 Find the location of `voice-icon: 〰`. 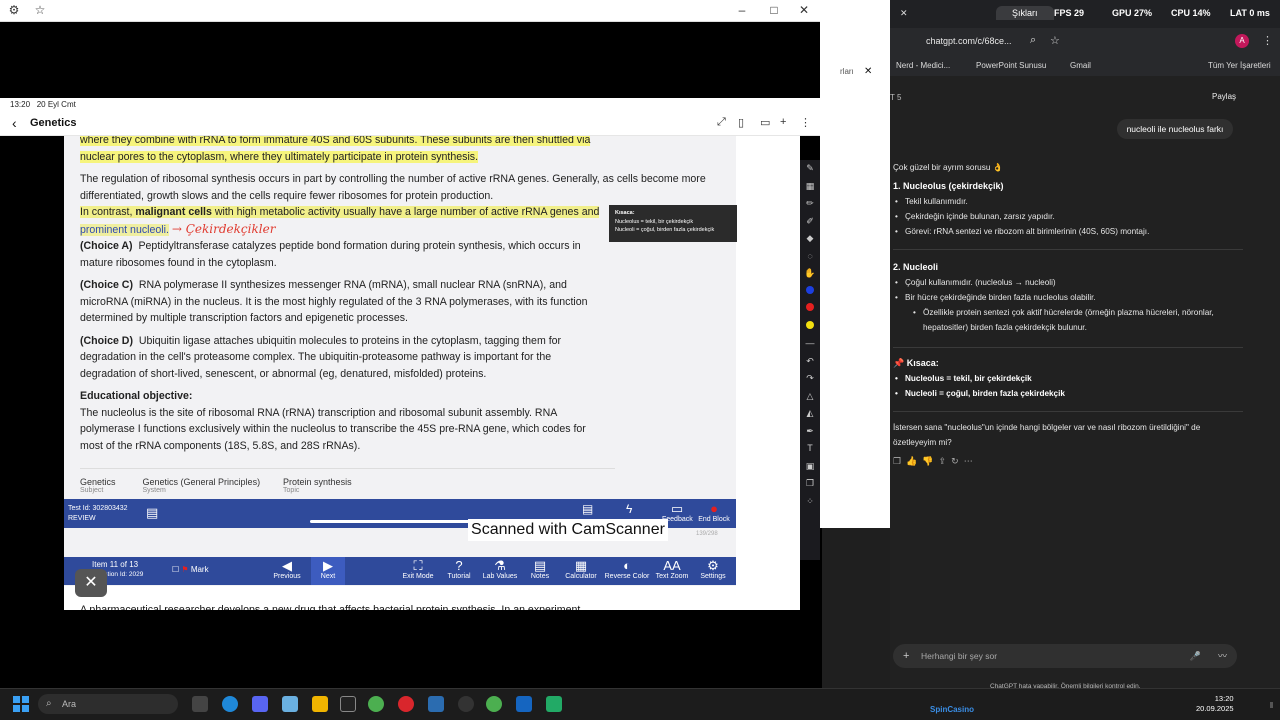

voice-icon: 〰 is located at coordinates (1222, 656).